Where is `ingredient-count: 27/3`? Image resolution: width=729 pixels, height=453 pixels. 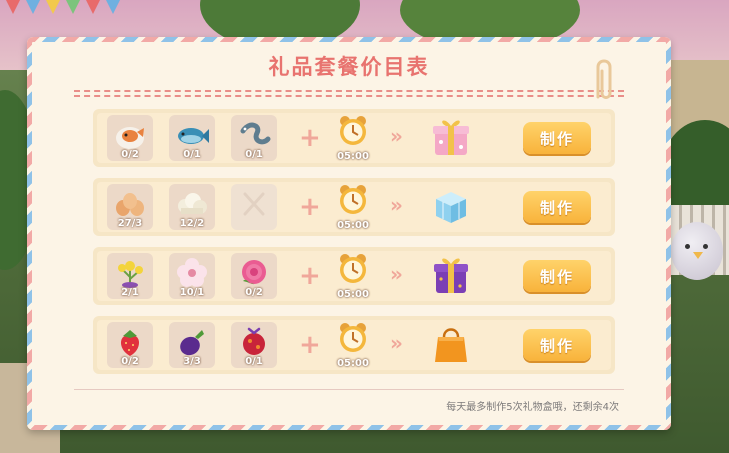
ingredient-count: 27/3 is located at coordinates (130, 223).